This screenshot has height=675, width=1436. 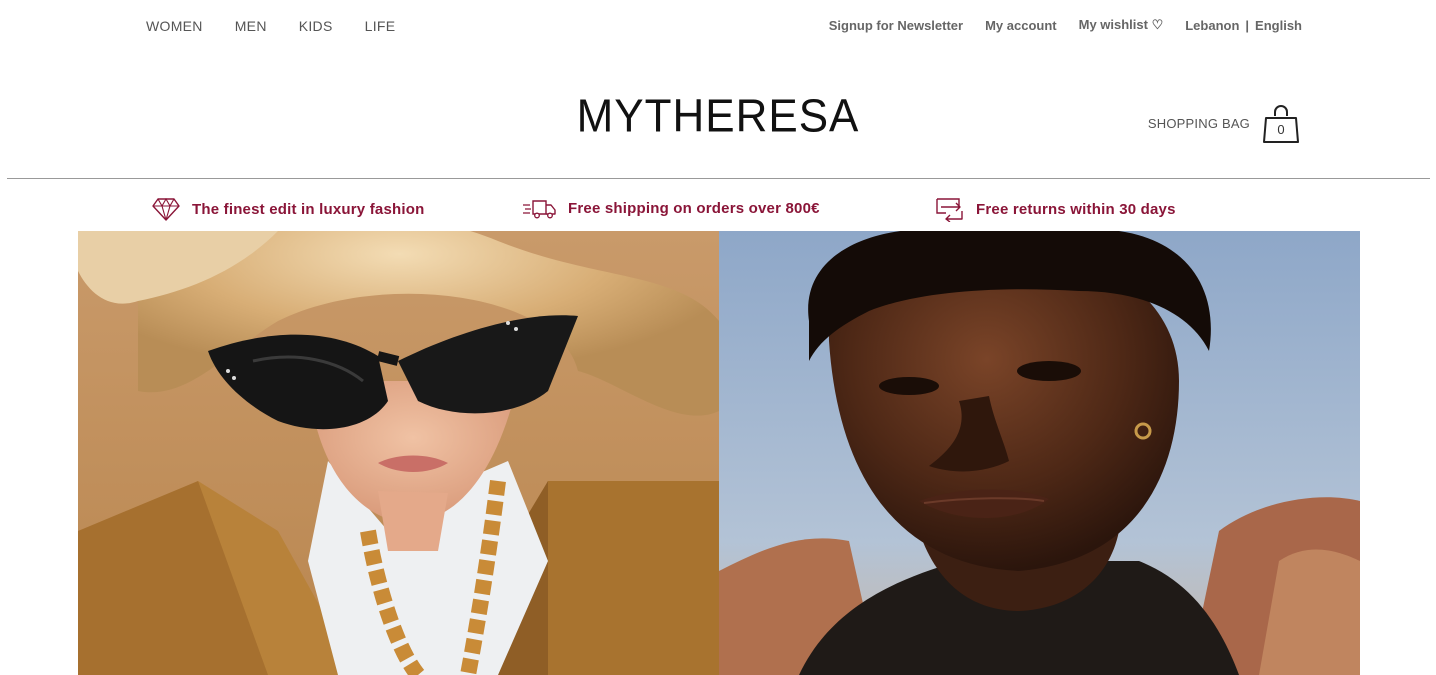 What do you see at coordinates (1212, 25) in the screenshot?
I see `country-link: Lebanon` at bounding box center [1212, 25].